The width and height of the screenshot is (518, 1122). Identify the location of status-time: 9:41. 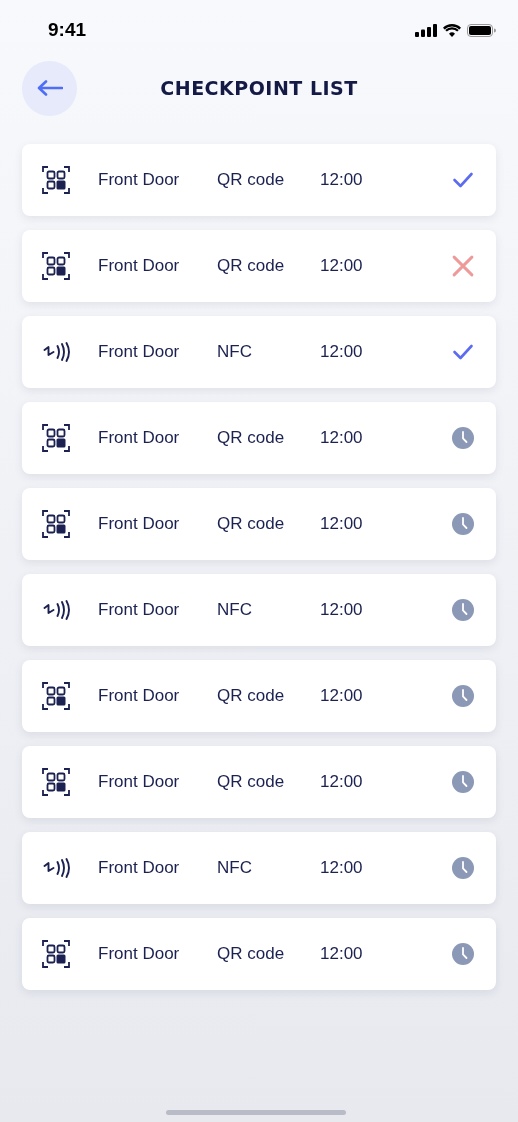
(67, 30).